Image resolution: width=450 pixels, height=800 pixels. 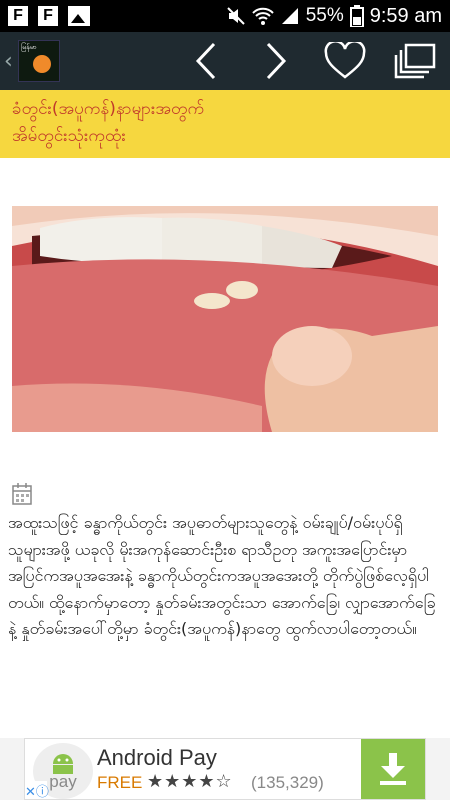 What do you see at coordinates (235, 16) in the screenshot?
I see `mute-icon` at bounding box center [235, 16].